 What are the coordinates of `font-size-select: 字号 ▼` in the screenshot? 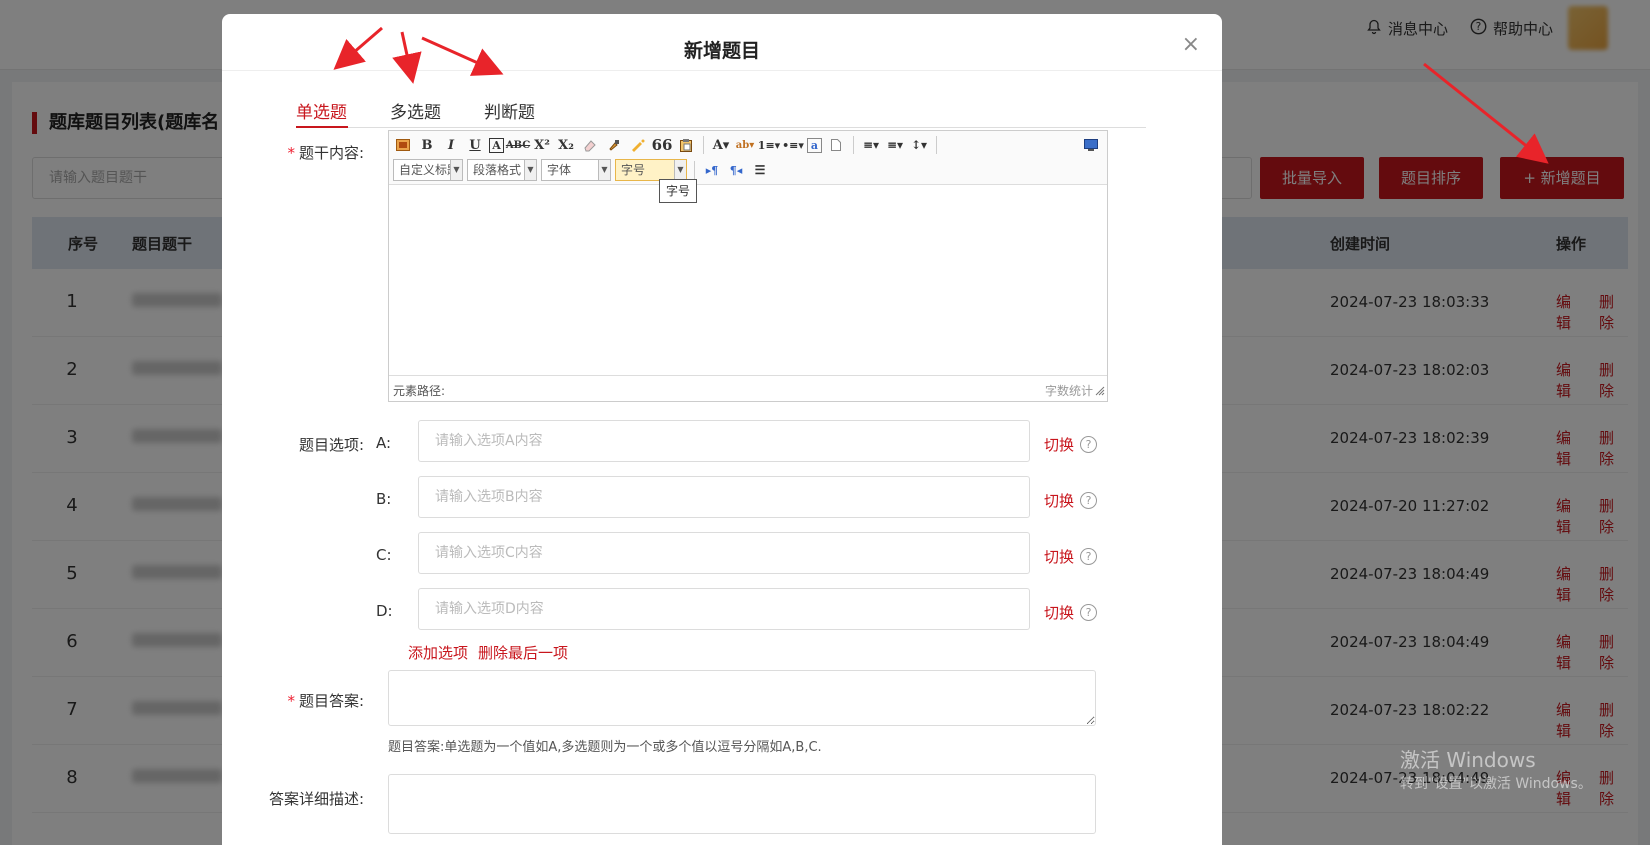 It's located at (651, 170).